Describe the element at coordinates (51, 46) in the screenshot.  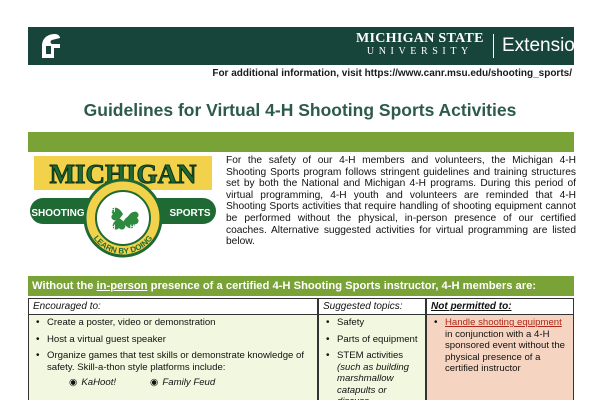
I see `spartan-helmet-icon` at that location.